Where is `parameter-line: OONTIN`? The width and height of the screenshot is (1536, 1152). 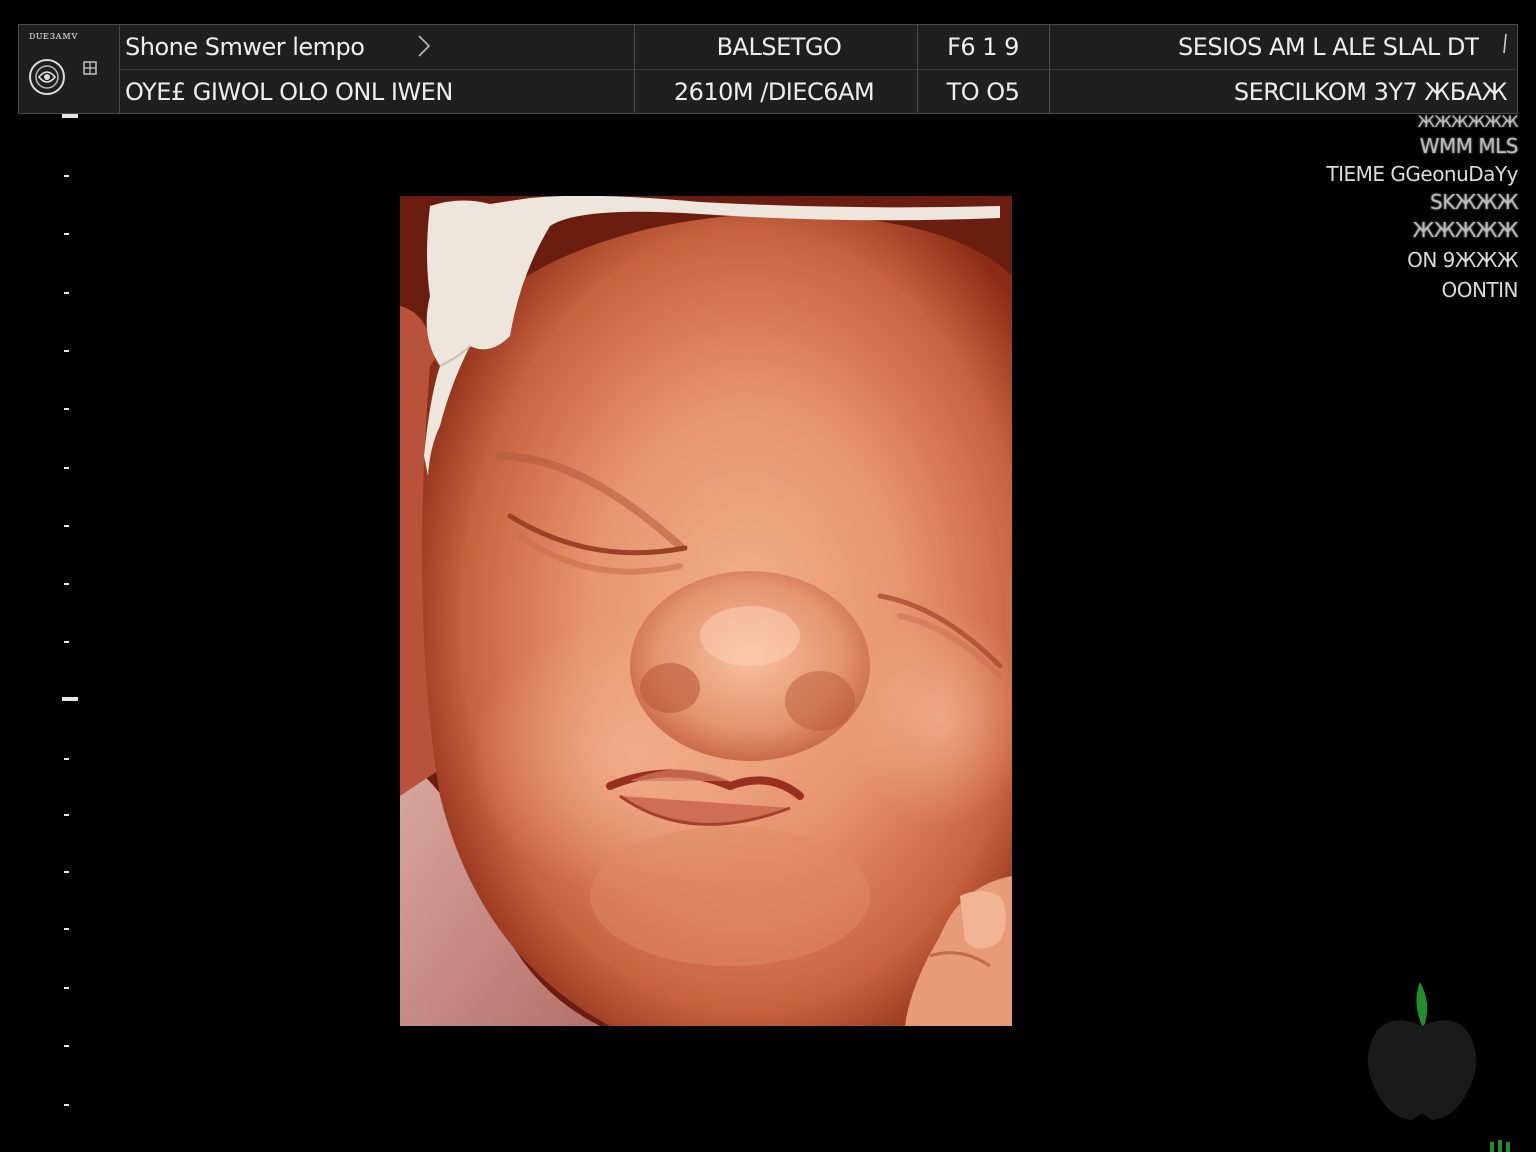
parameter-line: OONTIN is located at coordinates (1479, 290).